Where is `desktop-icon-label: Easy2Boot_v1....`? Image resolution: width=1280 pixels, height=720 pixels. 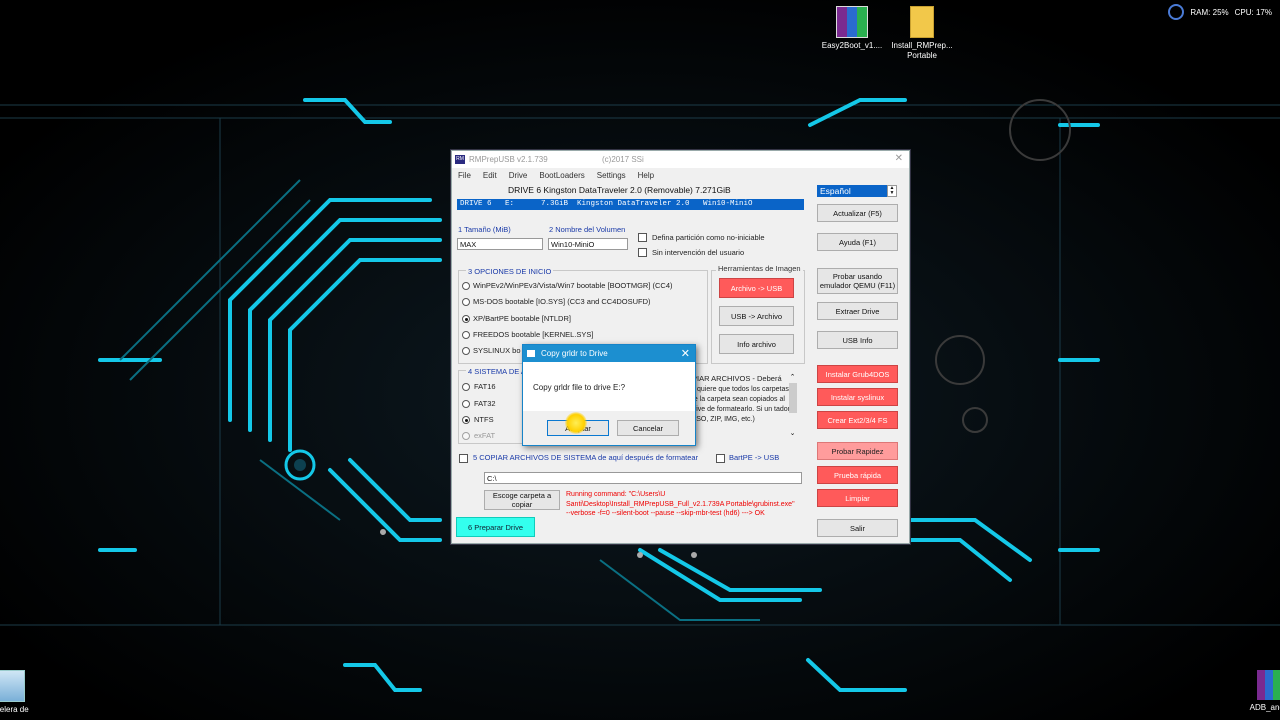
desktop-icon-label: Easy2Boot_v1.... is located at coordinates (852, 45).